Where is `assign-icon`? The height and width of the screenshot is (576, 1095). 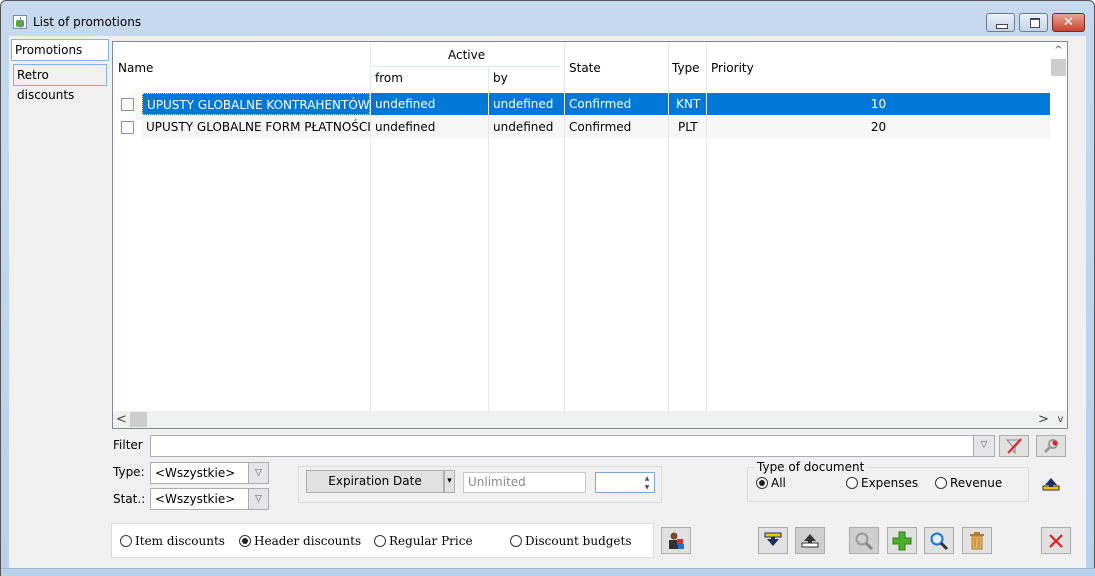
assign-icon is located at coordinates (676, 540).